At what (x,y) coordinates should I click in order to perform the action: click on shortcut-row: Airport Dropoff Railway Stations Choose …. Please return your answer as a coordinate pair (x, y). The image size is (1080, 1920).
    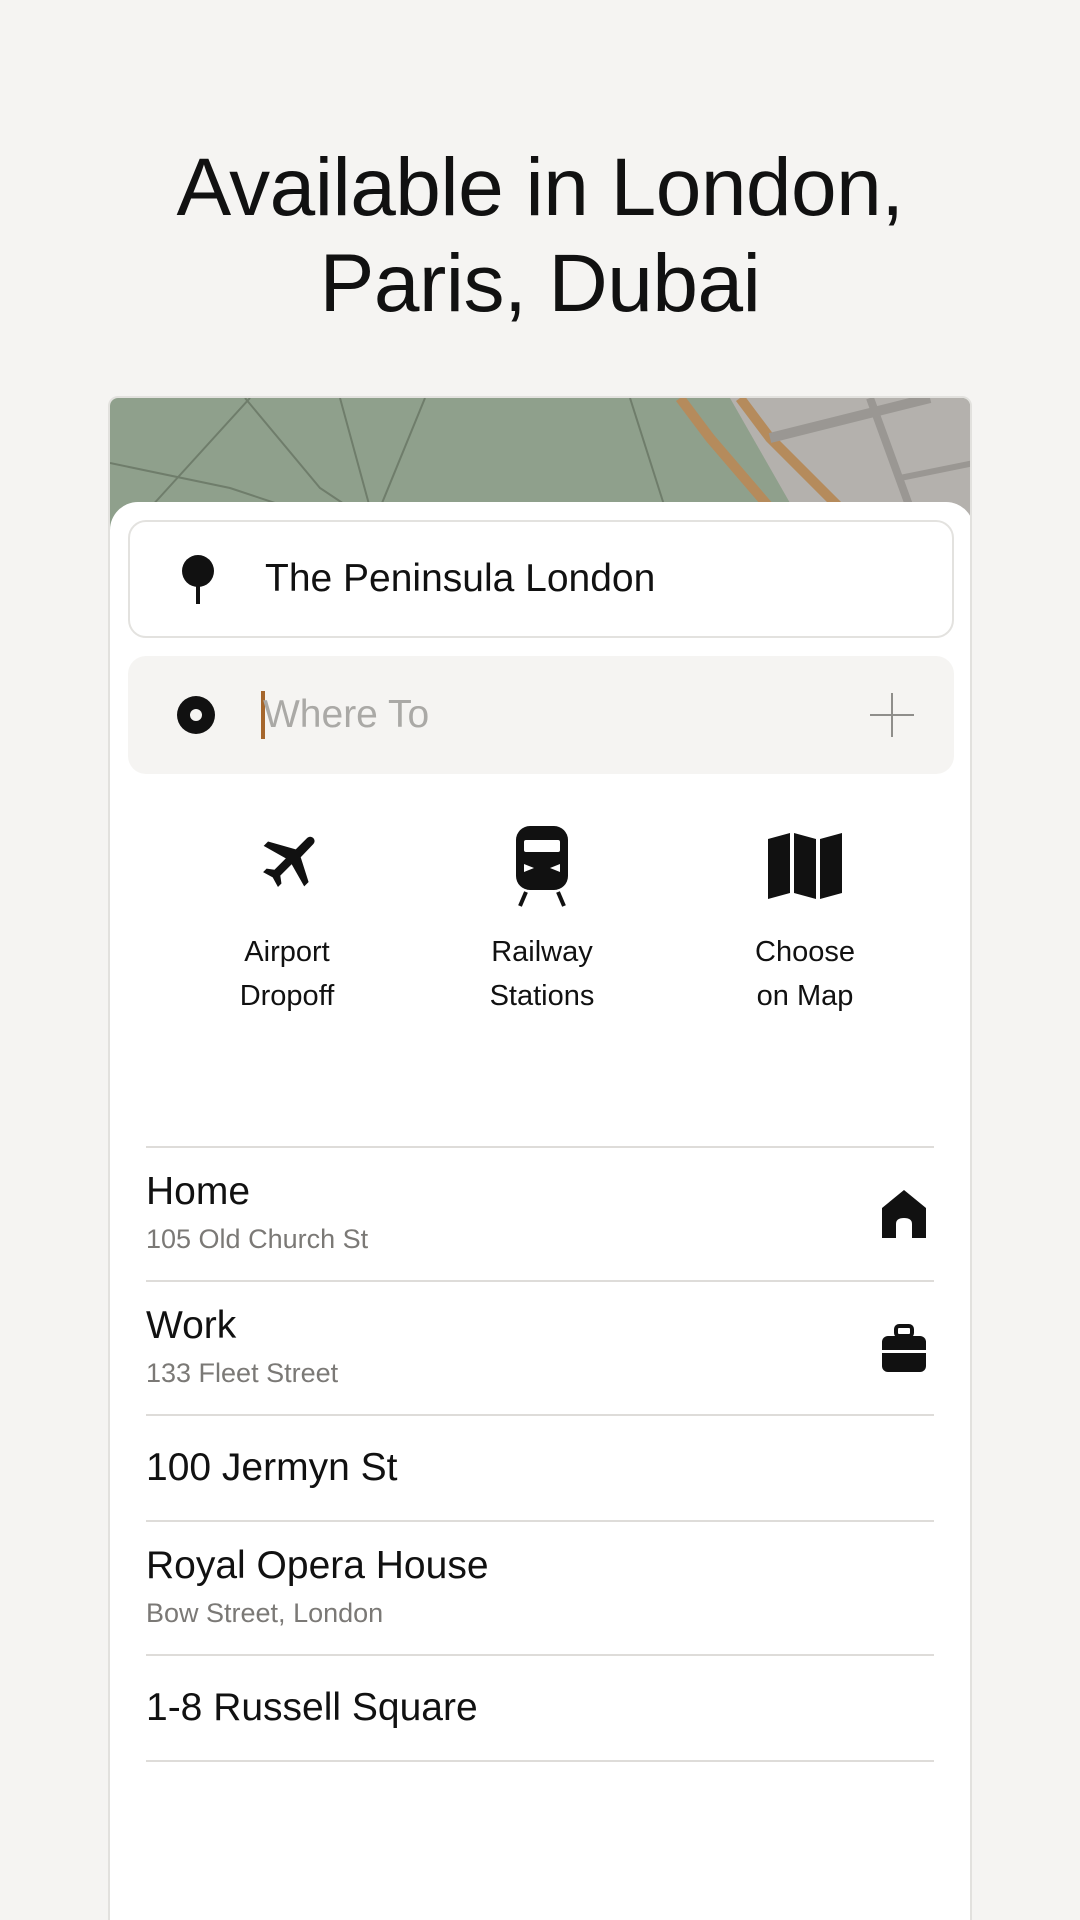
    Looking at the image, I should click on (540, 929).